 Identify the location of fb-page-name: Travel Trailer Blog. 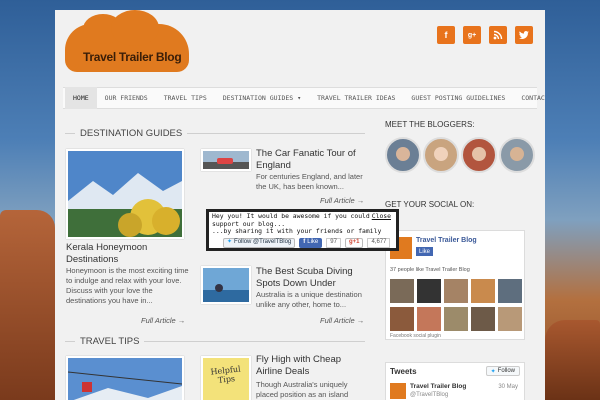
(446, 240).